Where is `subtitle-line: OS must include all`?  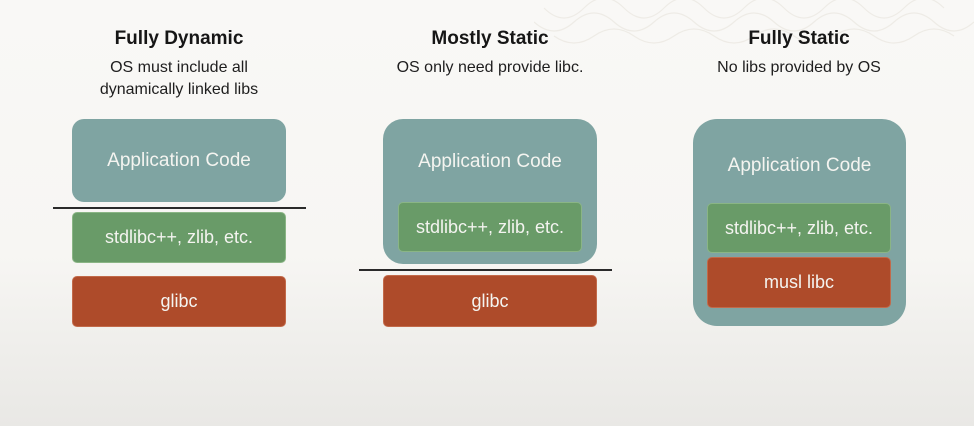
subtitle-line: OS must include all is located at coordinates (179, 67).